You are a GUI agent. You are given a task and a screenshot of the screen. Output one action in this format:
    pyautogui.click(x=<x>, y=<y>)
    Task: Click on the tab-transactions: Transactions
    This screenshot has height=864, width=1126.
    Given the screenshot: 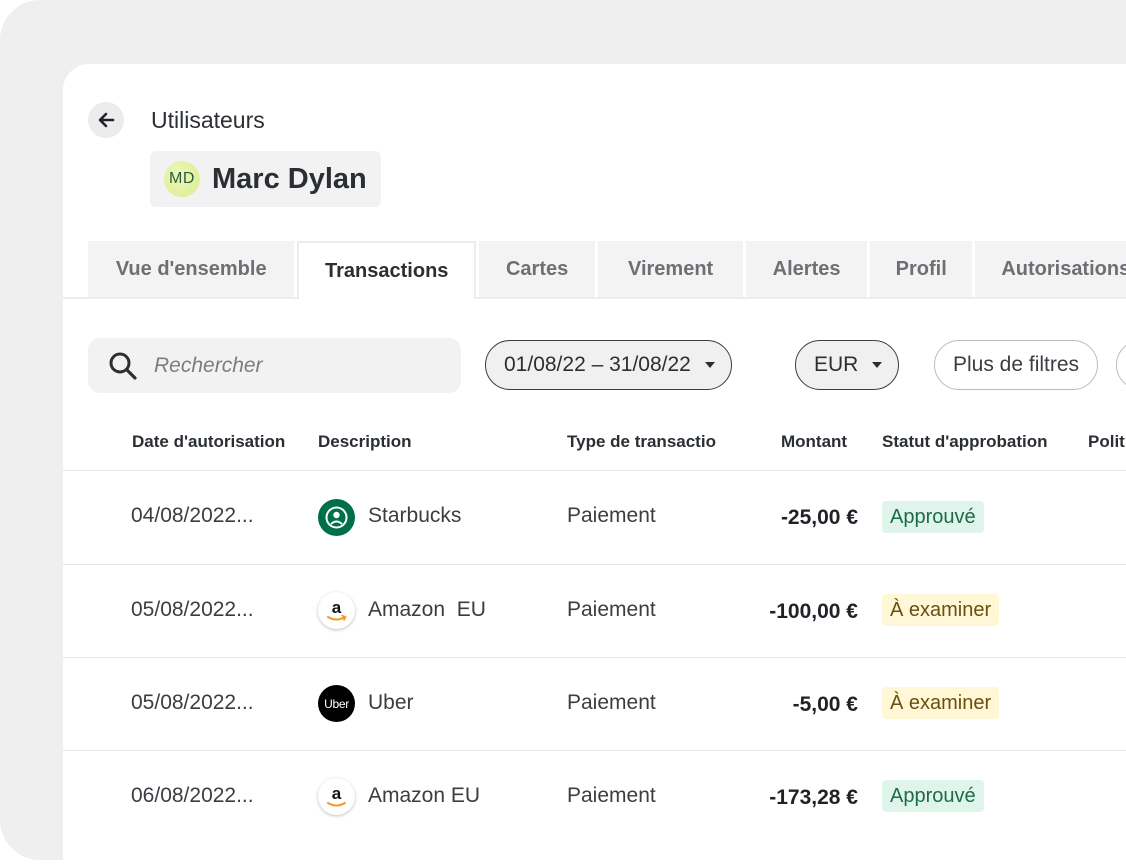 What is the action you would take?
    pyautogui.click(x=387, y=270)
    